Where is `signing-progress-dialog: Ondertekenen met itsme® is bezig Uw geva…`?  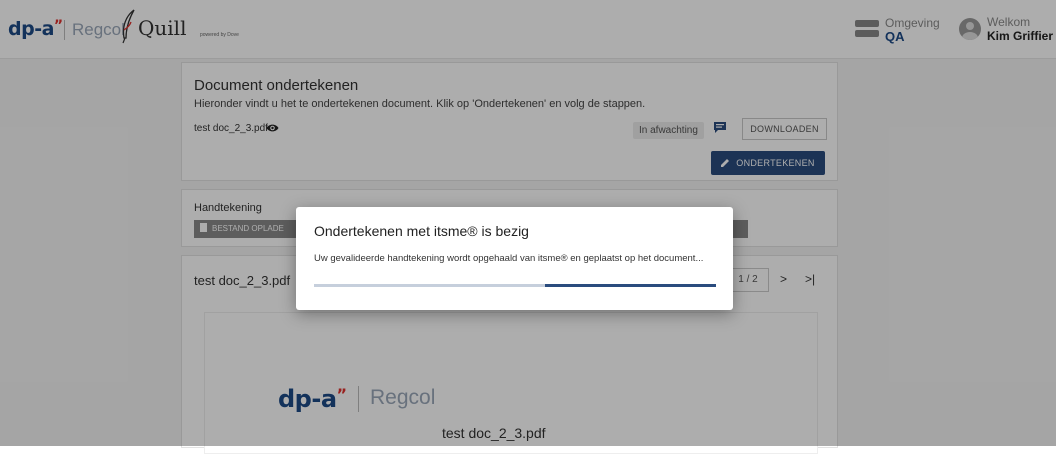
signing-progress-dialog: Ondertekenen met itsme® is bezig Uw geva… is located at coordinates (514, 258).